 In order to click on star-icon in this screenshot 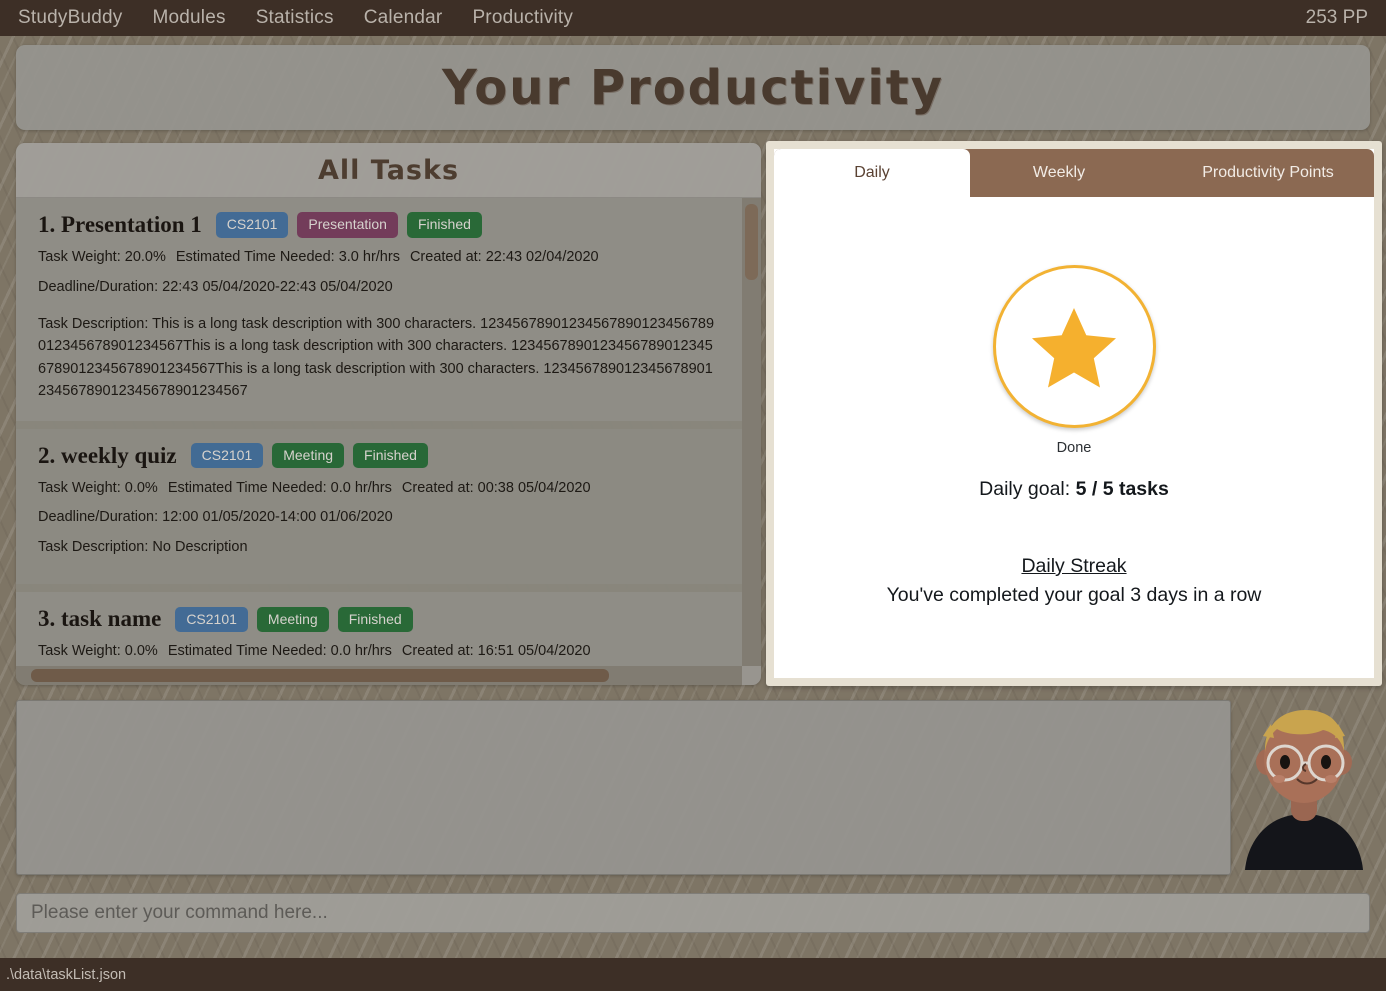, I will do `click(1074, 347)`.